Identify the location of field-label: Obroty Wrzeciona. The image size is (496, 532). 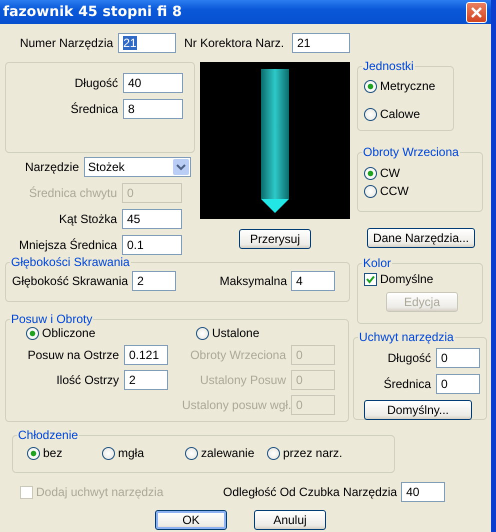
(238, 355).